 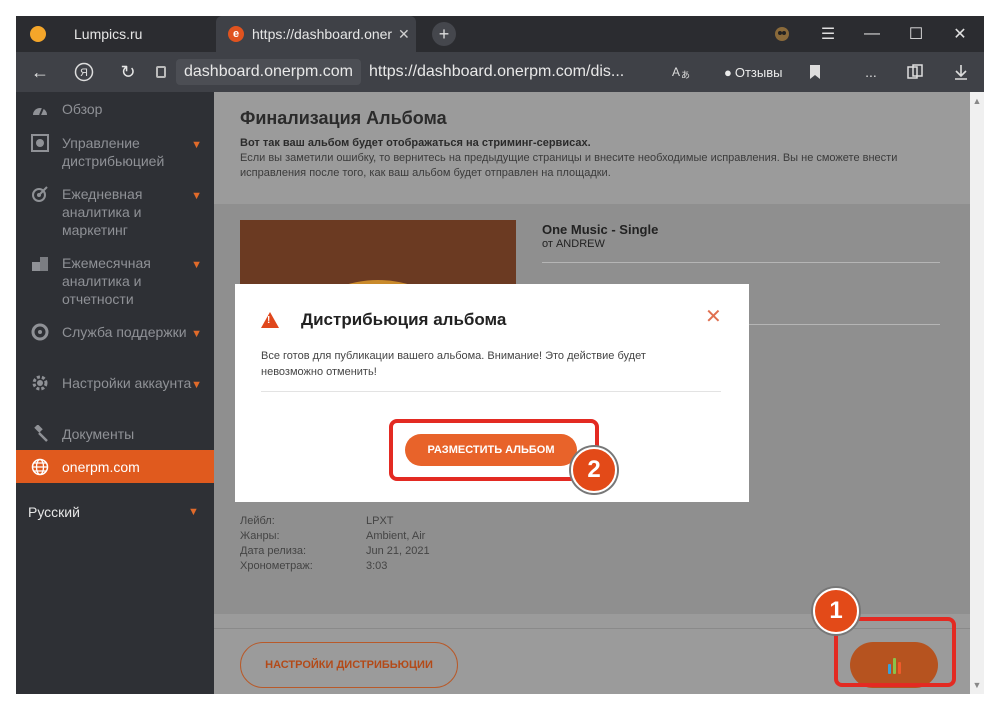 I want to click on warning-icon, so click(x=270, y=320).